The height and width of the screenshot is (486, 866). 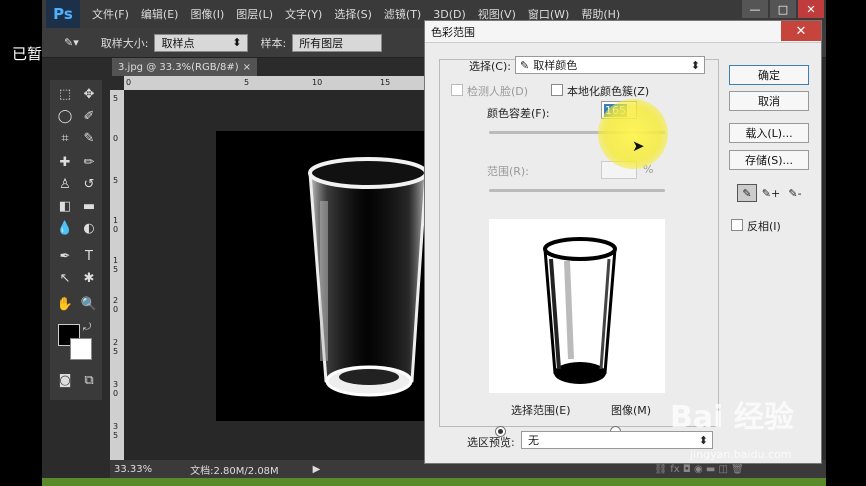 What do you see at coordinates (89, 162) in the screenshot?
I see `brush-tool-icon: ✏` at bounding box center [89, 162].